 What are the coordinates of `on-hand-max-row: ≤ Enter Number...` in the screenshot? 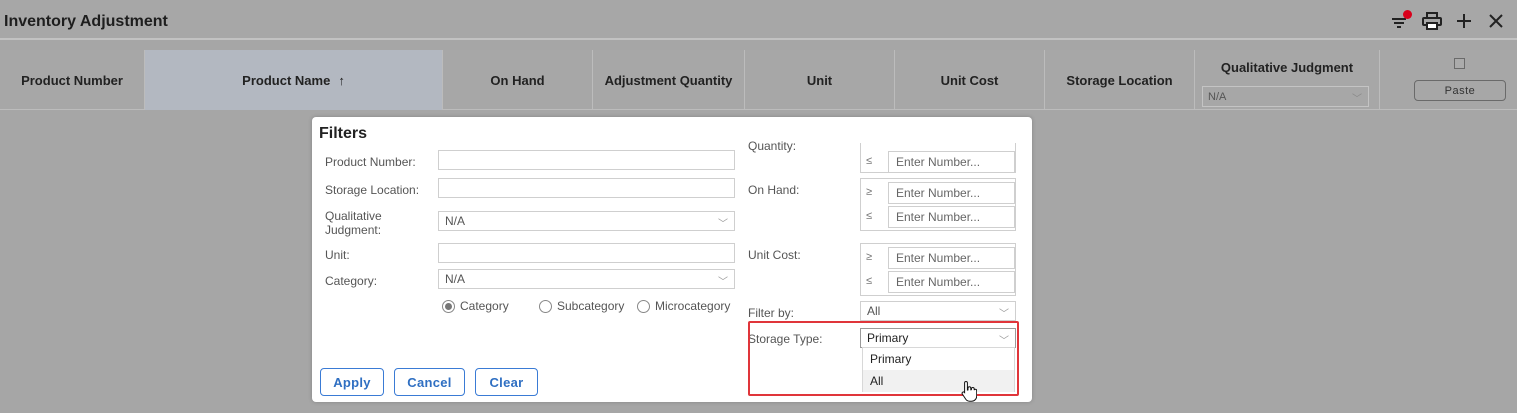 It's located at (938, 216).